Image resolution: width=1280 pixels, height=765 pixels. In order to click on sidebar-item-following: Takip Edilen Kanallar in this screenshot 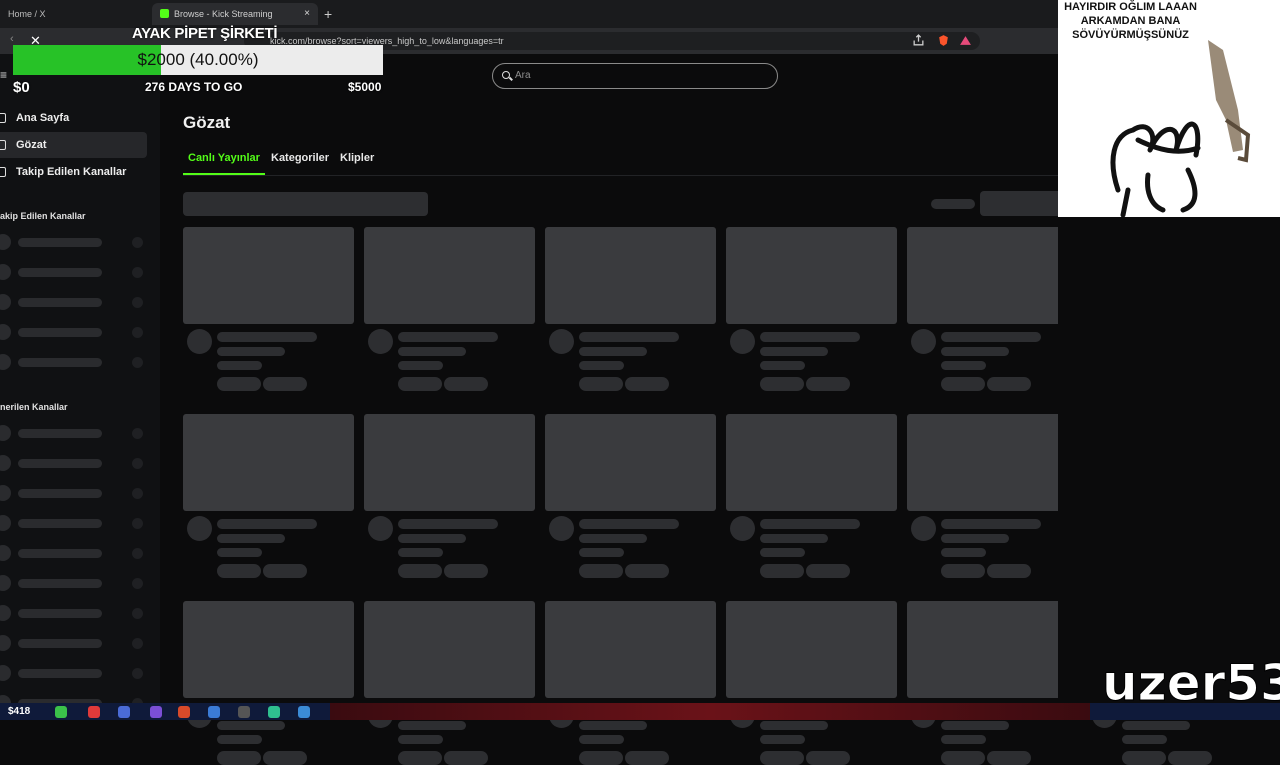, I will do `click(73, 172)`.